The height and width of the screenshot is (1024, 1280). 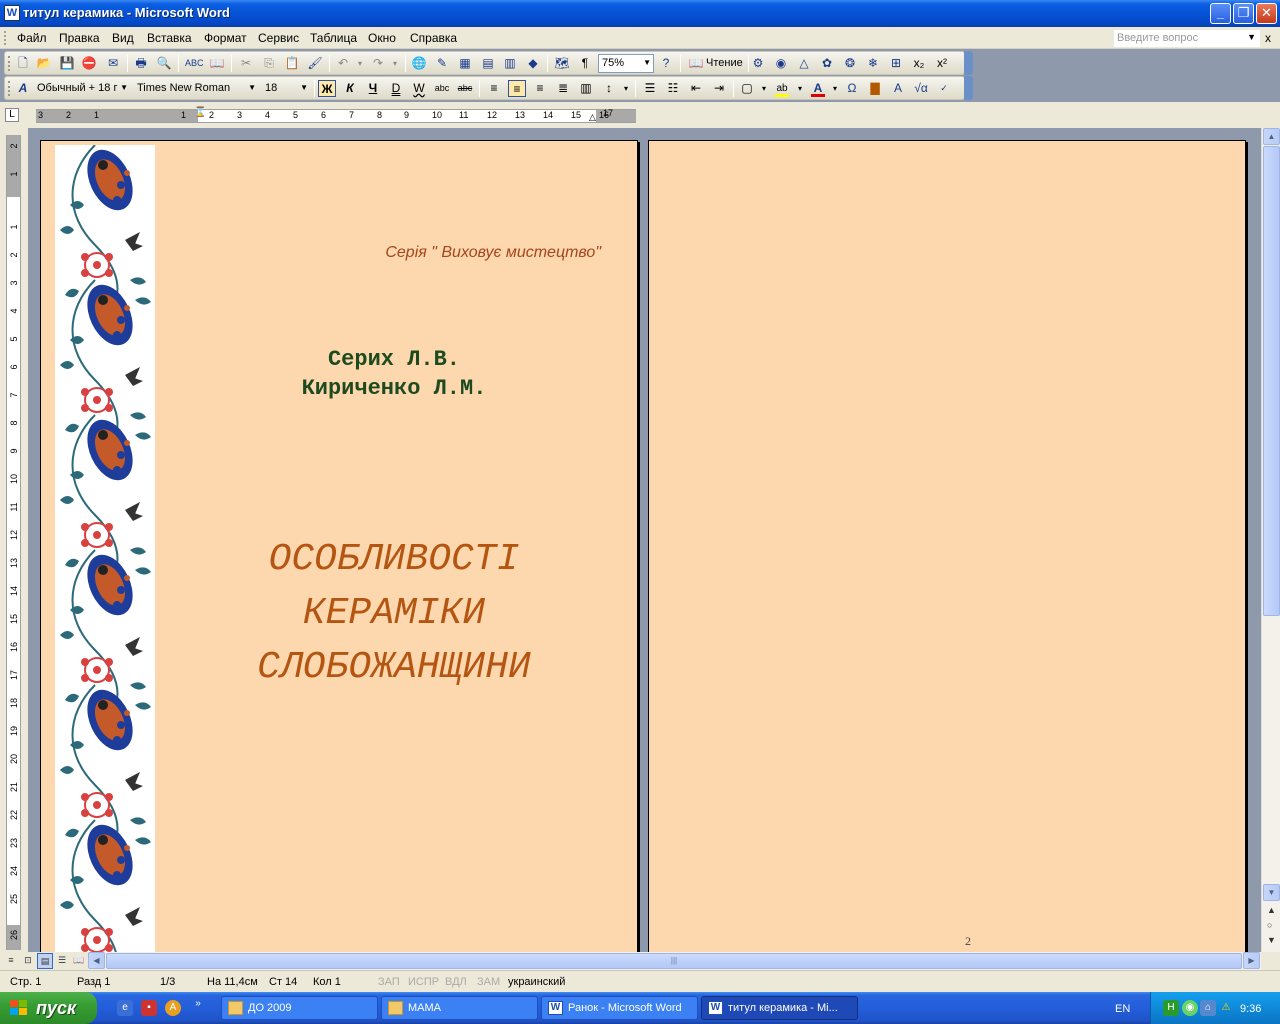 I want to click on undo-icon: ↶, so click(x=343, y=63).